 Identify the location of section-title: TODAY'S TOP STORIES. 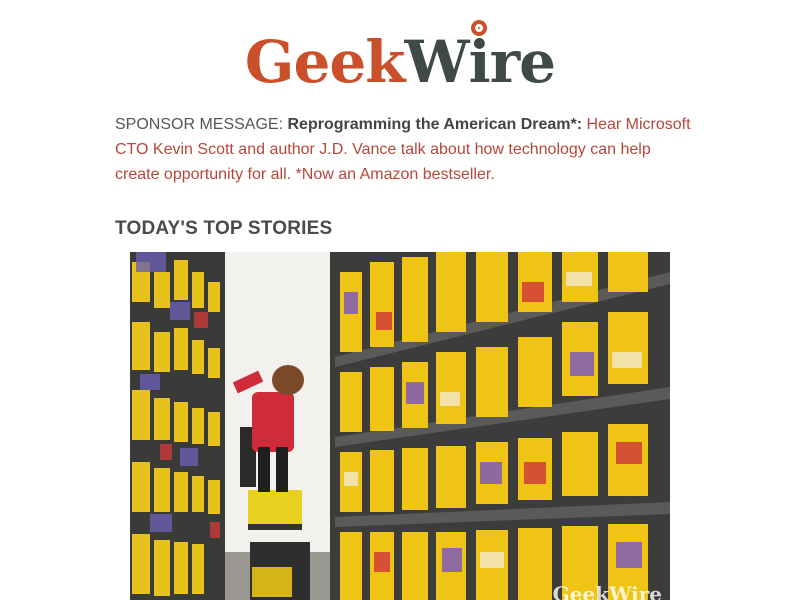
(224, 228).